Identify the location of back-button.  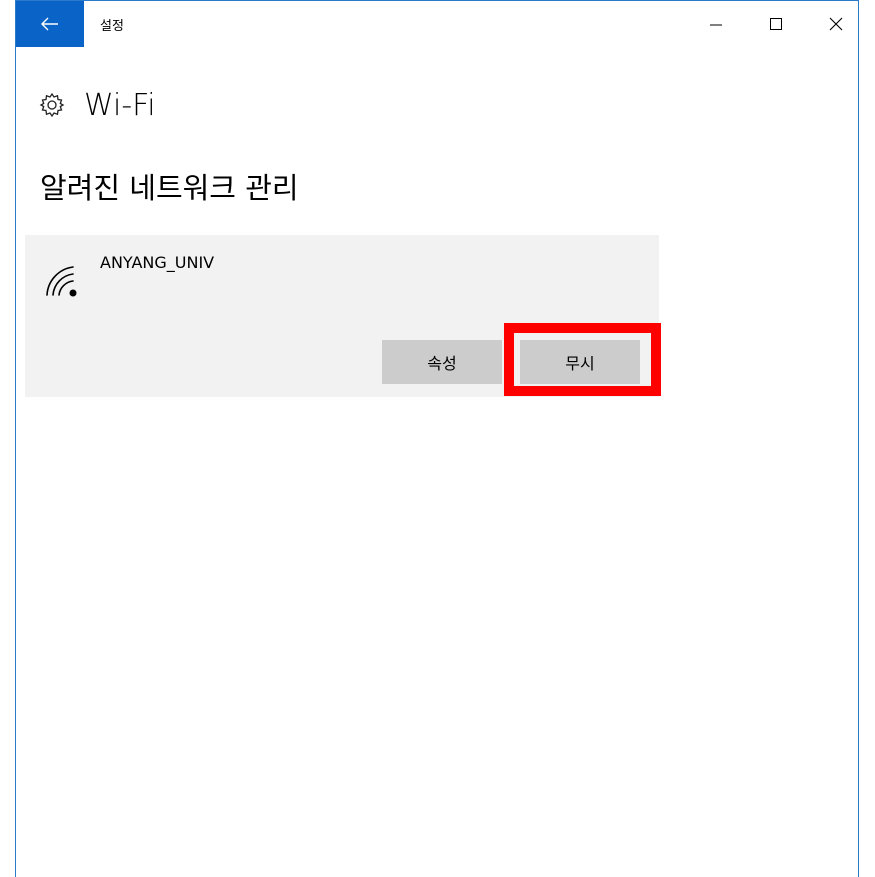
(50, 24).